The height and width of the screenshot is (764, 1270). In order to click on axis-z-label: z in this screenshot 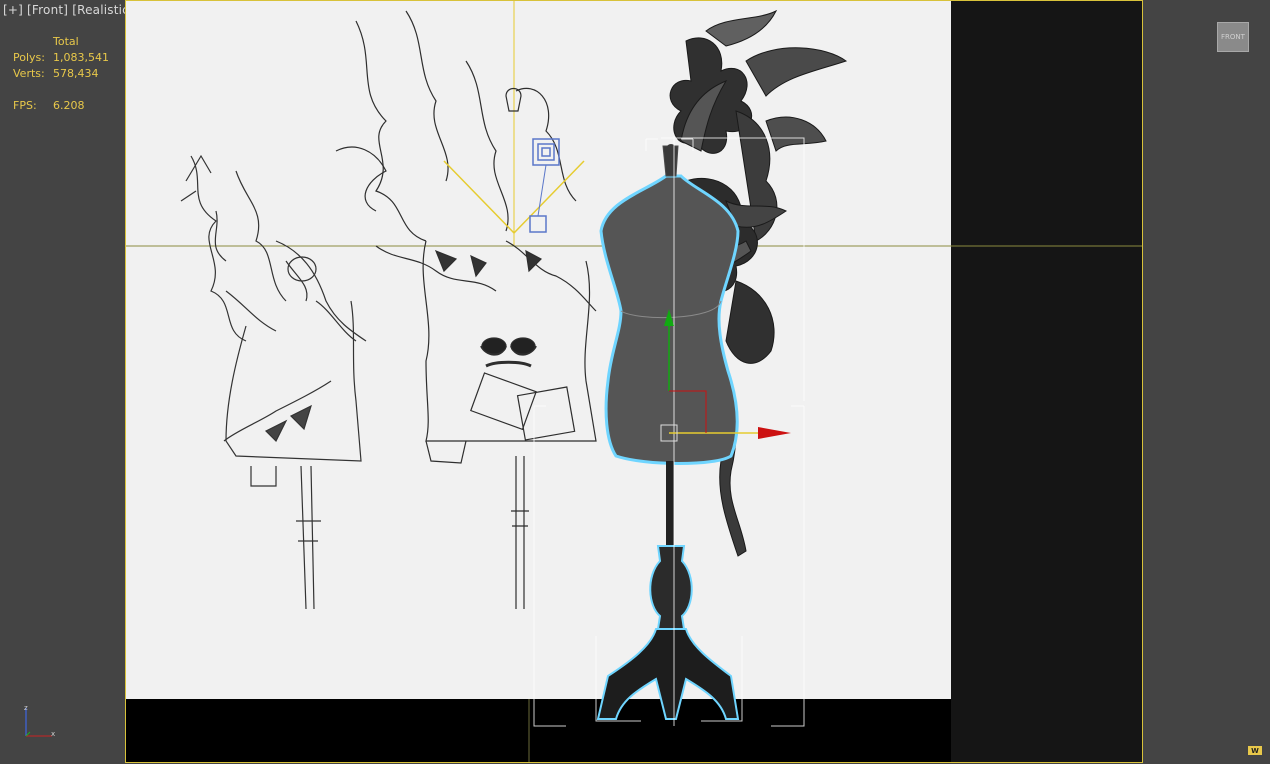, I will do `click(26, 708)`.